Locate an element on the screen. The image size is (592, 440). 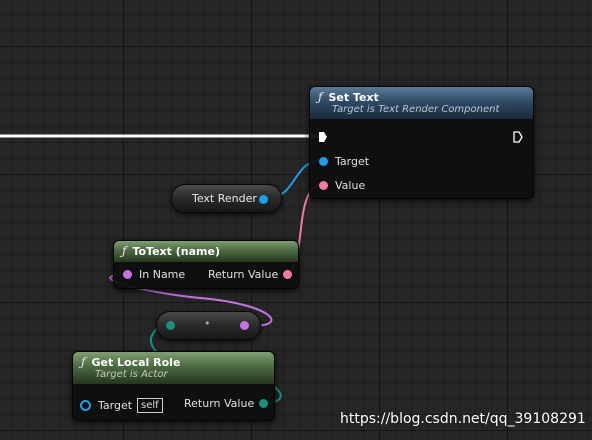
in-name-label: In Name is located at coordinates (162, 274).